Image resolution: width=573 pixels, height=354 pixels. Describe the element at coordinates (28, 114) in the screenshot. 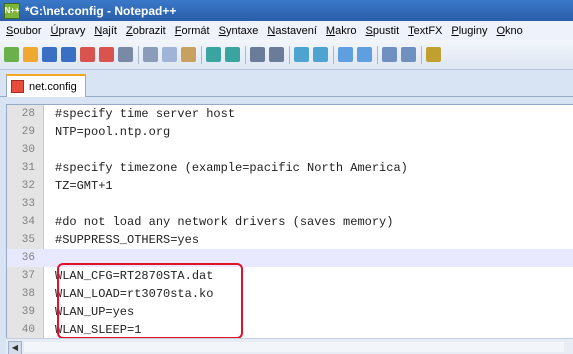

I see `line-number: 28` at that location.